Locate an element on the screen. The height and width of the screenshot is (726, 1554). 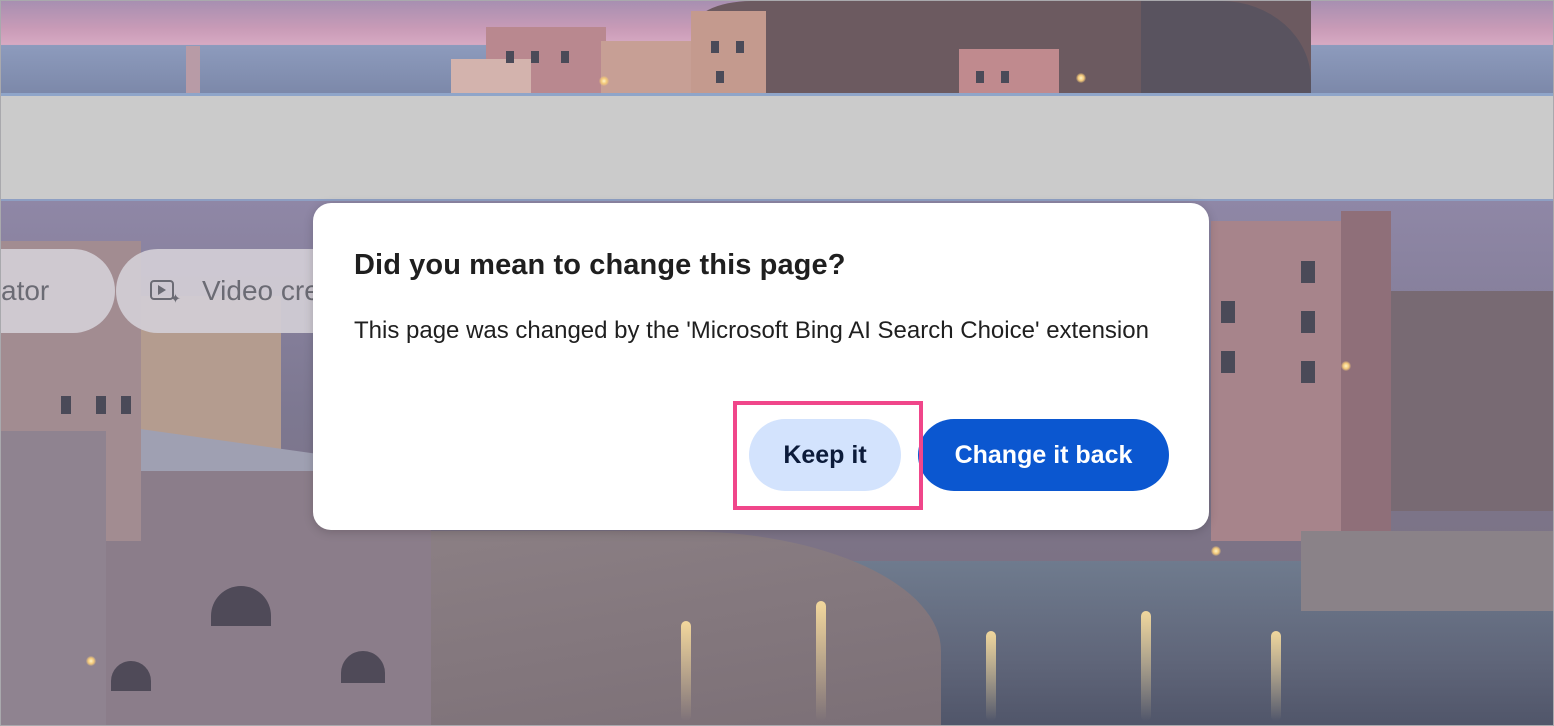
keep-it-button: Keep it is located at coordinates (825, 455).